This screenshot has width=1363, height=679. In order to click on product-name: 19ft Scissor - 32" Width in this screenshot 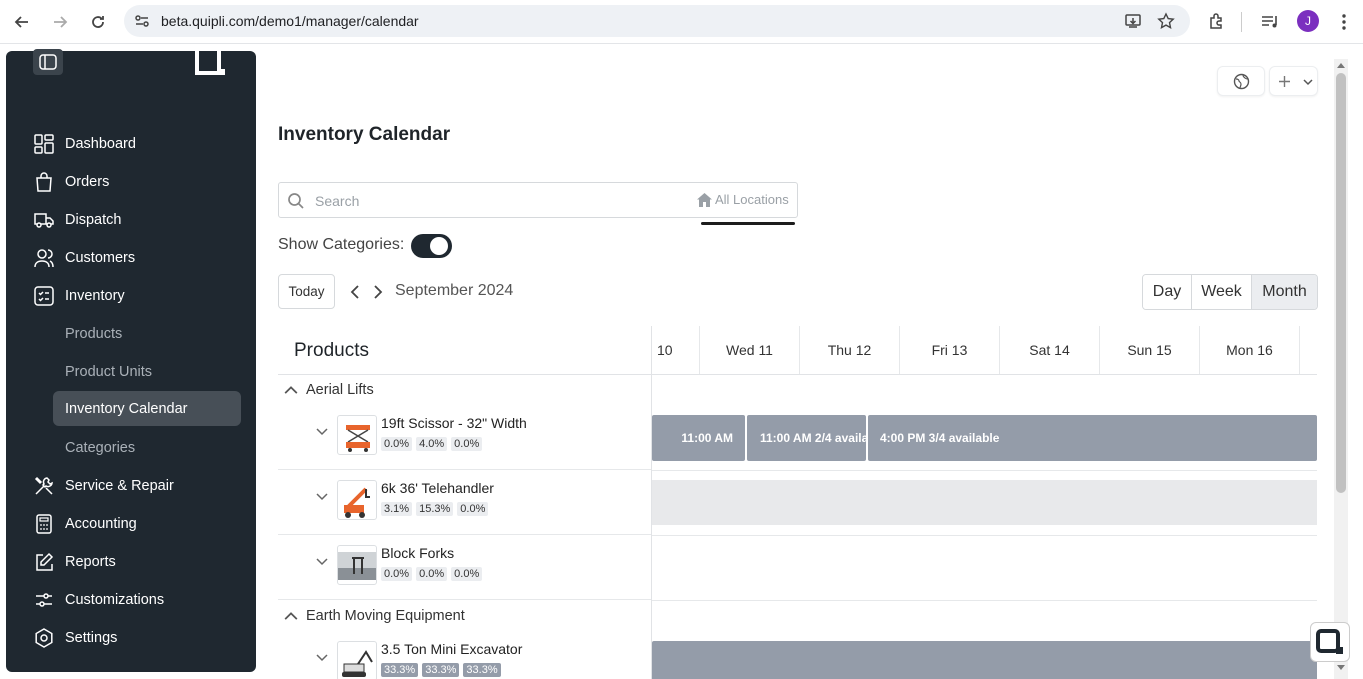, I will do `click(454, 423)`.